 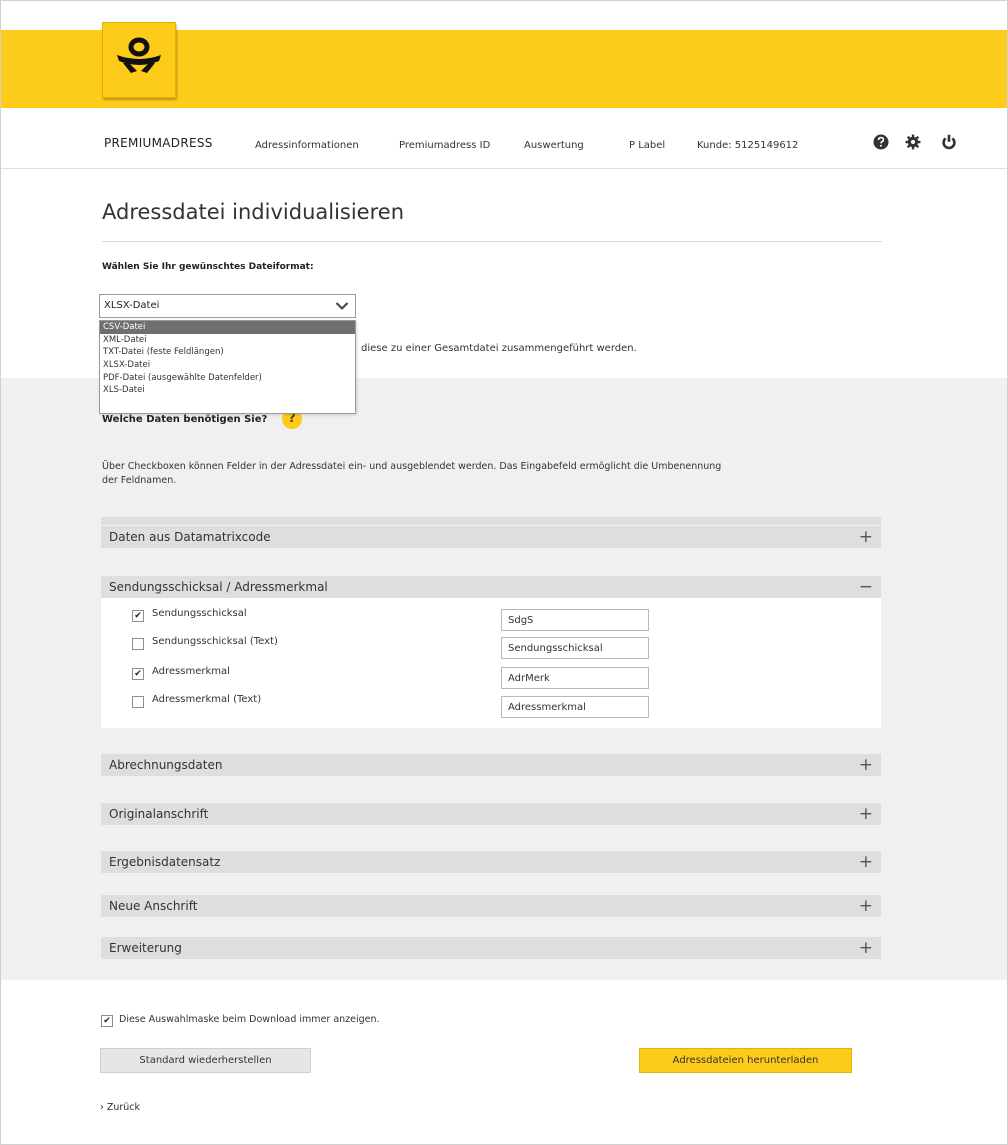 I want to click on post-logo, so click(x=139, y=60).